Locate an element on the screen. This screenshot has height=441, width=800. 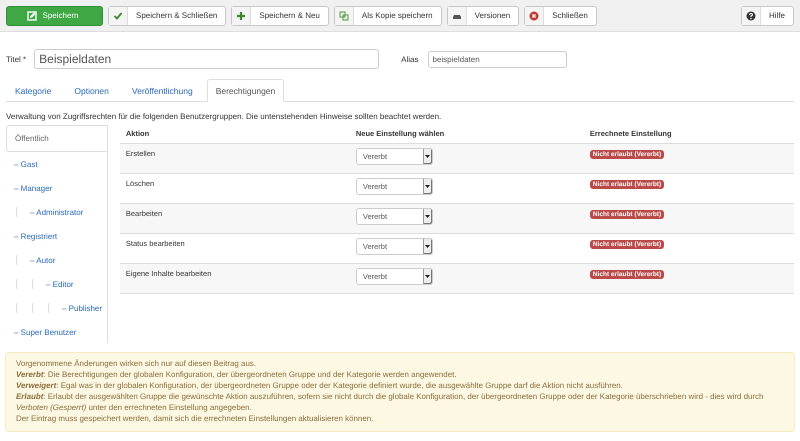
close-icon is located at coordinates (534, 15).